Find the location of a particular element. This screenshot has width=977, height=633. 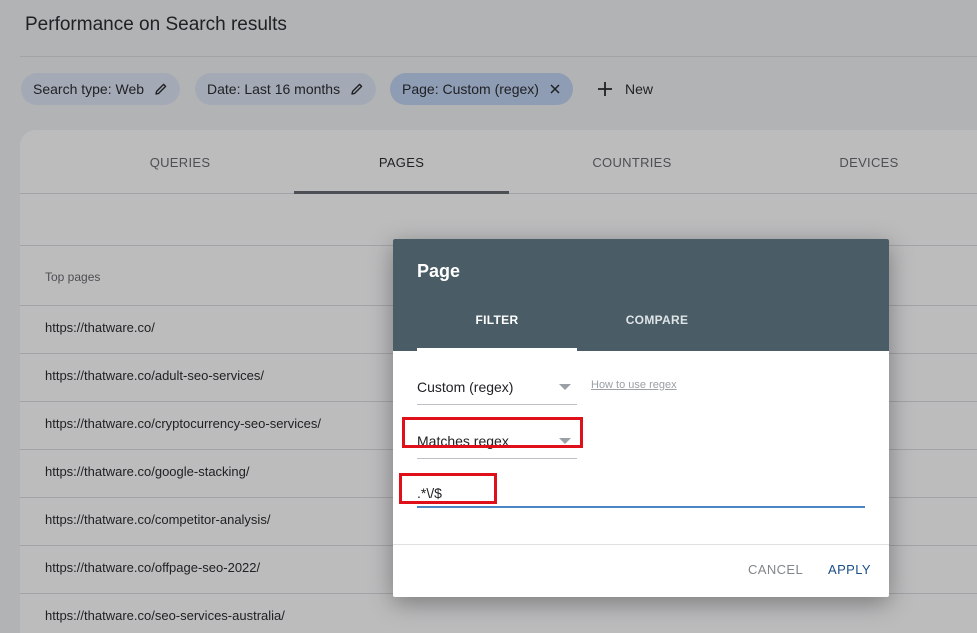

apply-button: APPLY is located at coordinates (849, 569).